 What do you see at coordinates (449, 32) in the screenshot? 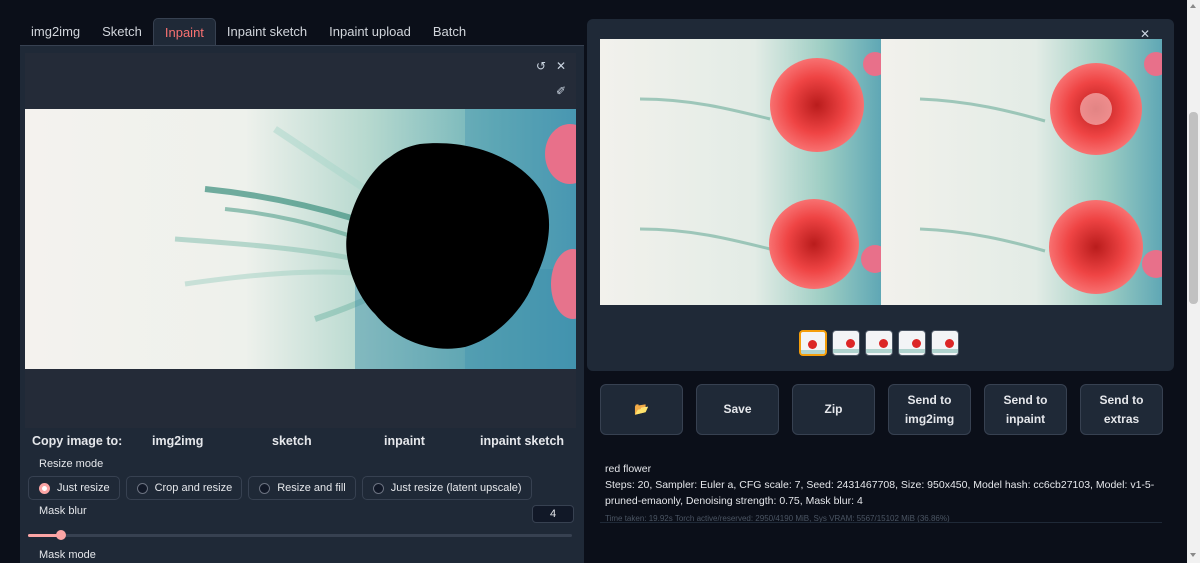
I see `tab-batch: Batch` at bounding box center [449, 32].